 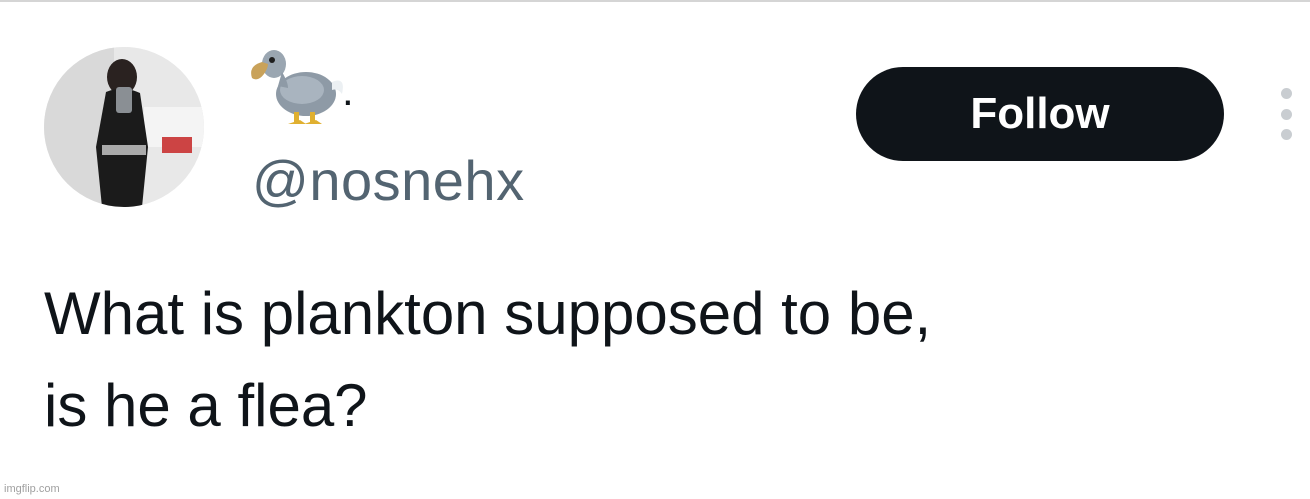 What do you see at coordinates (388, 181) in the screenshot?
I see `user-handle: @nosnehx` at bounding box center [388, 181].